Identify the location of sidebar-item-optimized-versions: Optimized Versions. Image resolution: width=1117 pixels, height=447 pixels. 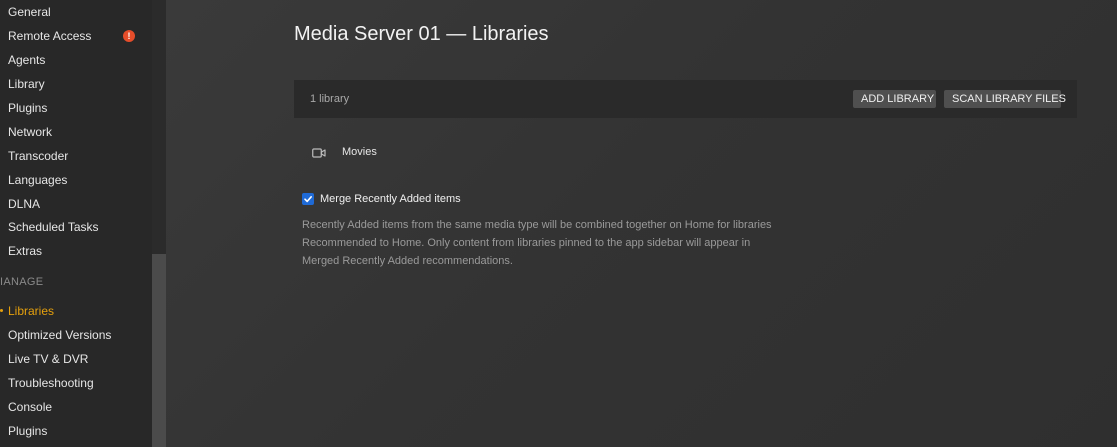
(78, 335).